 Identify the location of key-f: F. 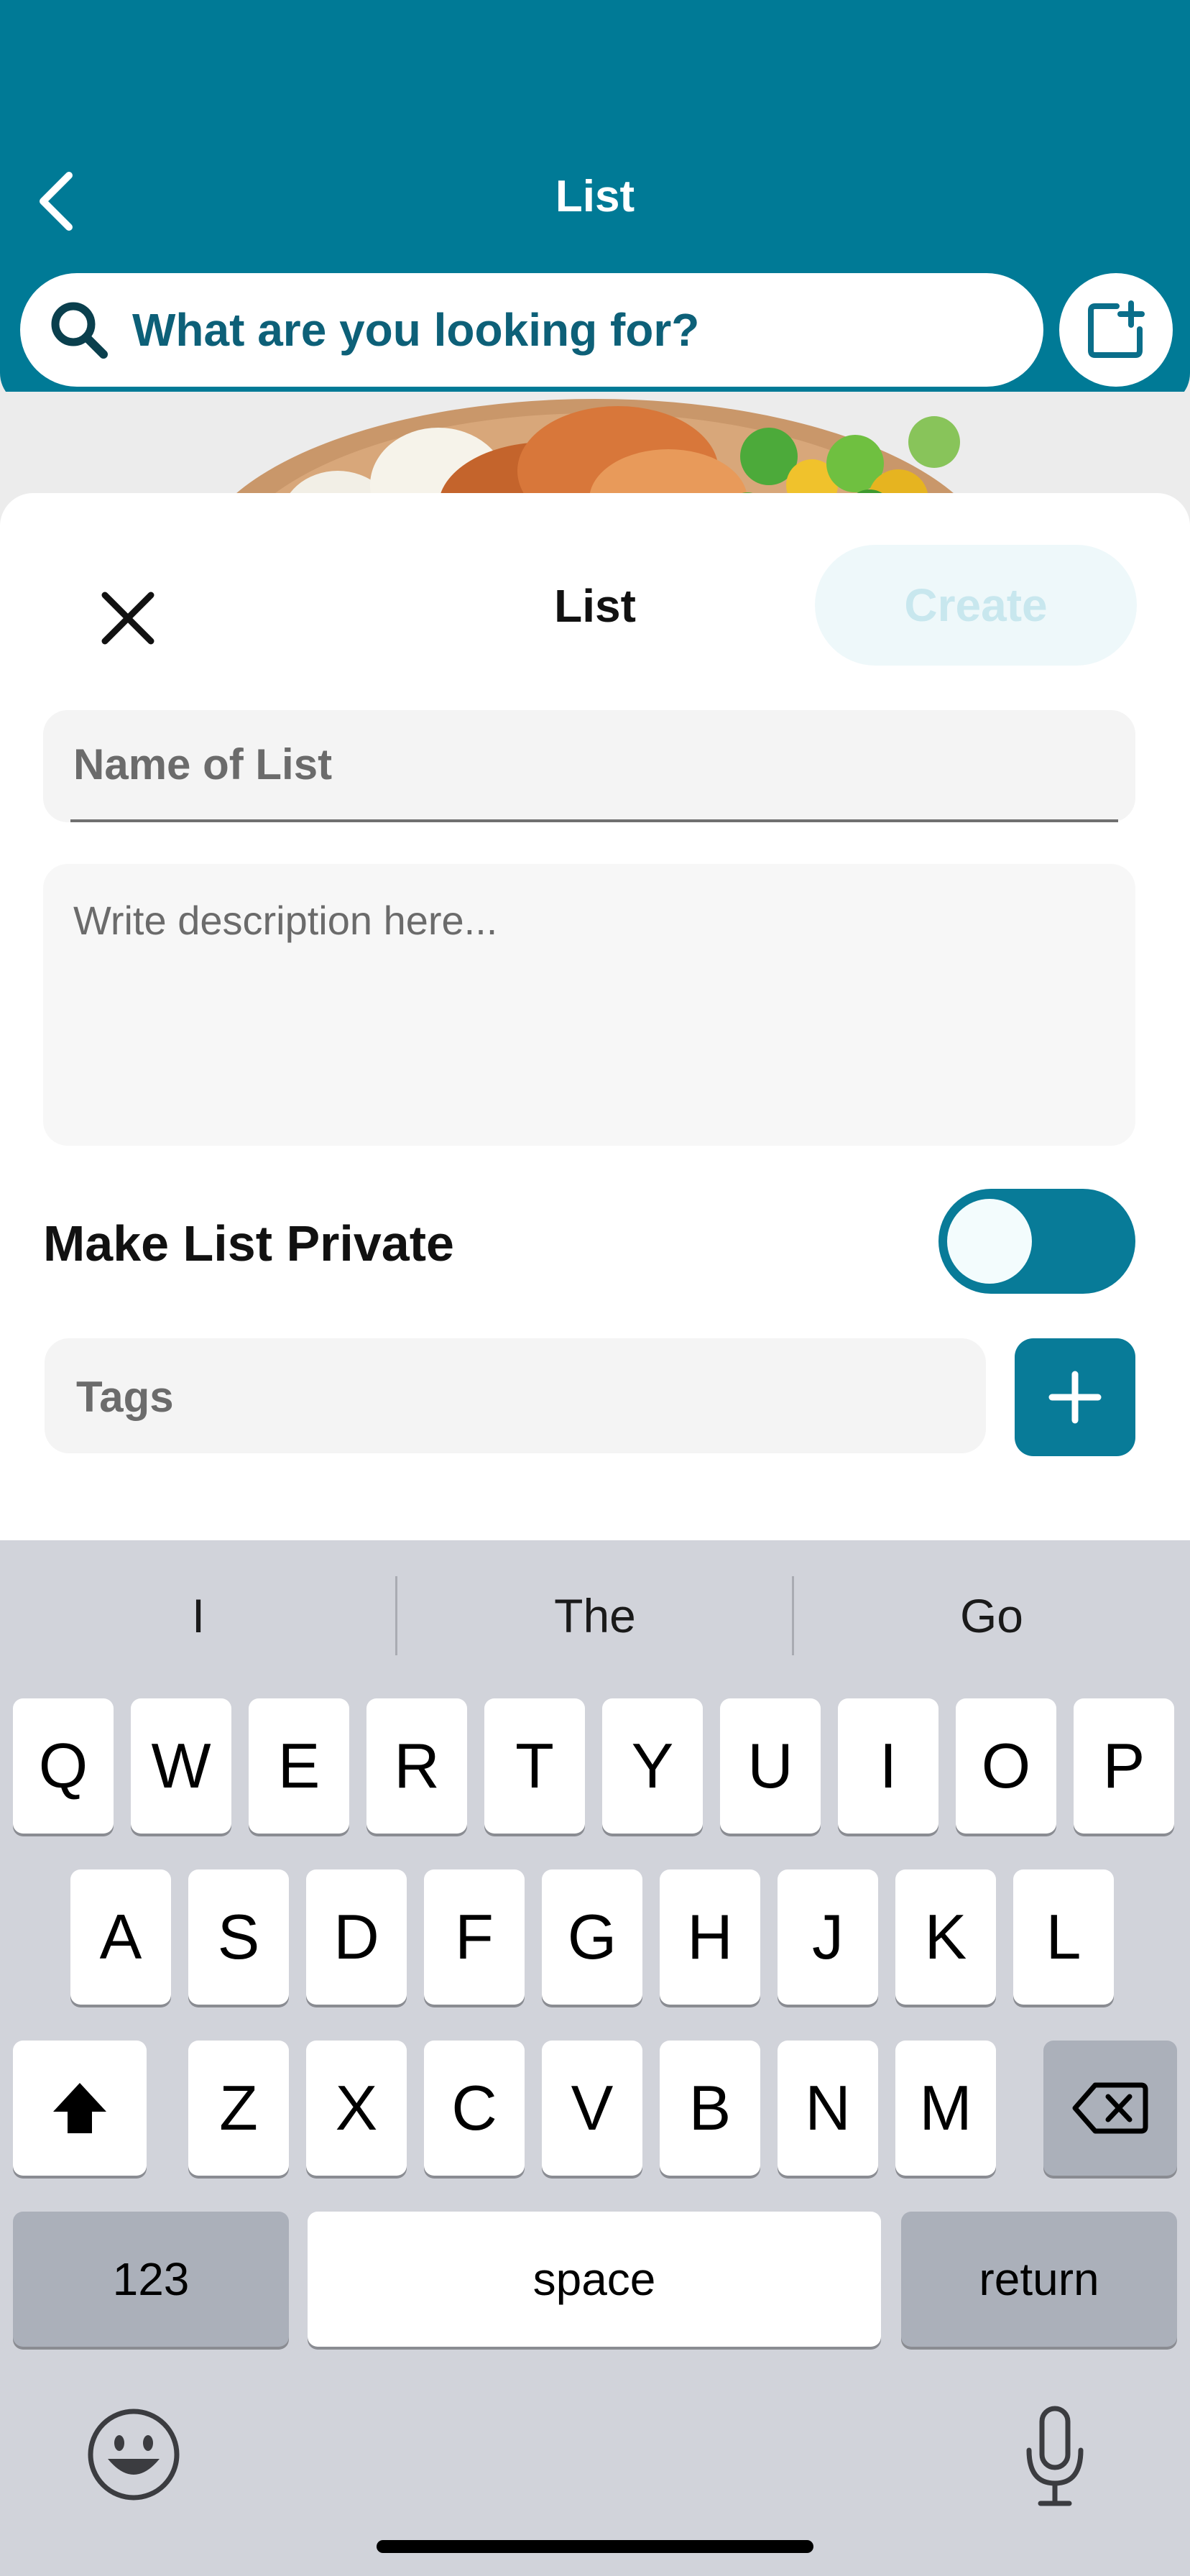
(474, 1937).